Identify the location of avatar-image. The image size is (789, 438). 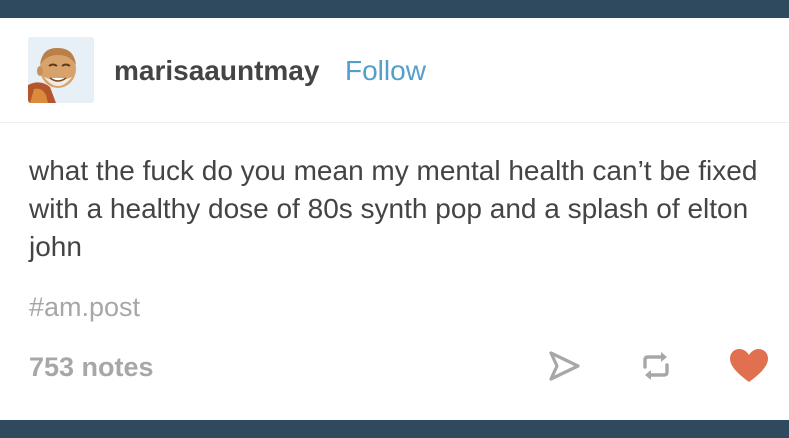
(61, 70).